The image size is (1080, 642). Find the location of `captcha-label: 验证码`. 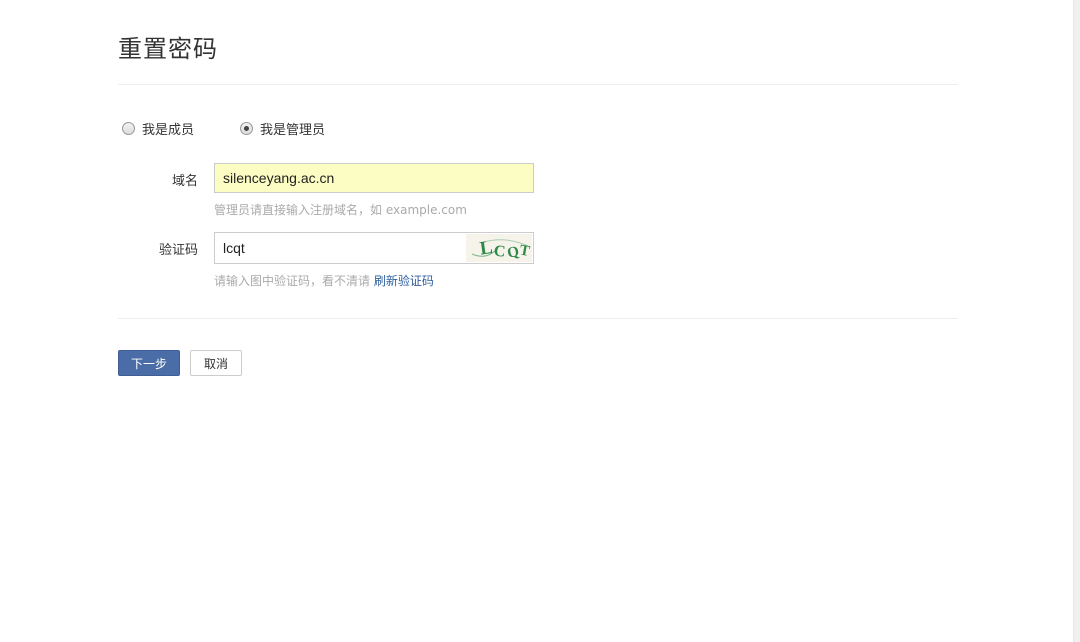

captcha-label: 验证码 is located at coordinates (178, 250).